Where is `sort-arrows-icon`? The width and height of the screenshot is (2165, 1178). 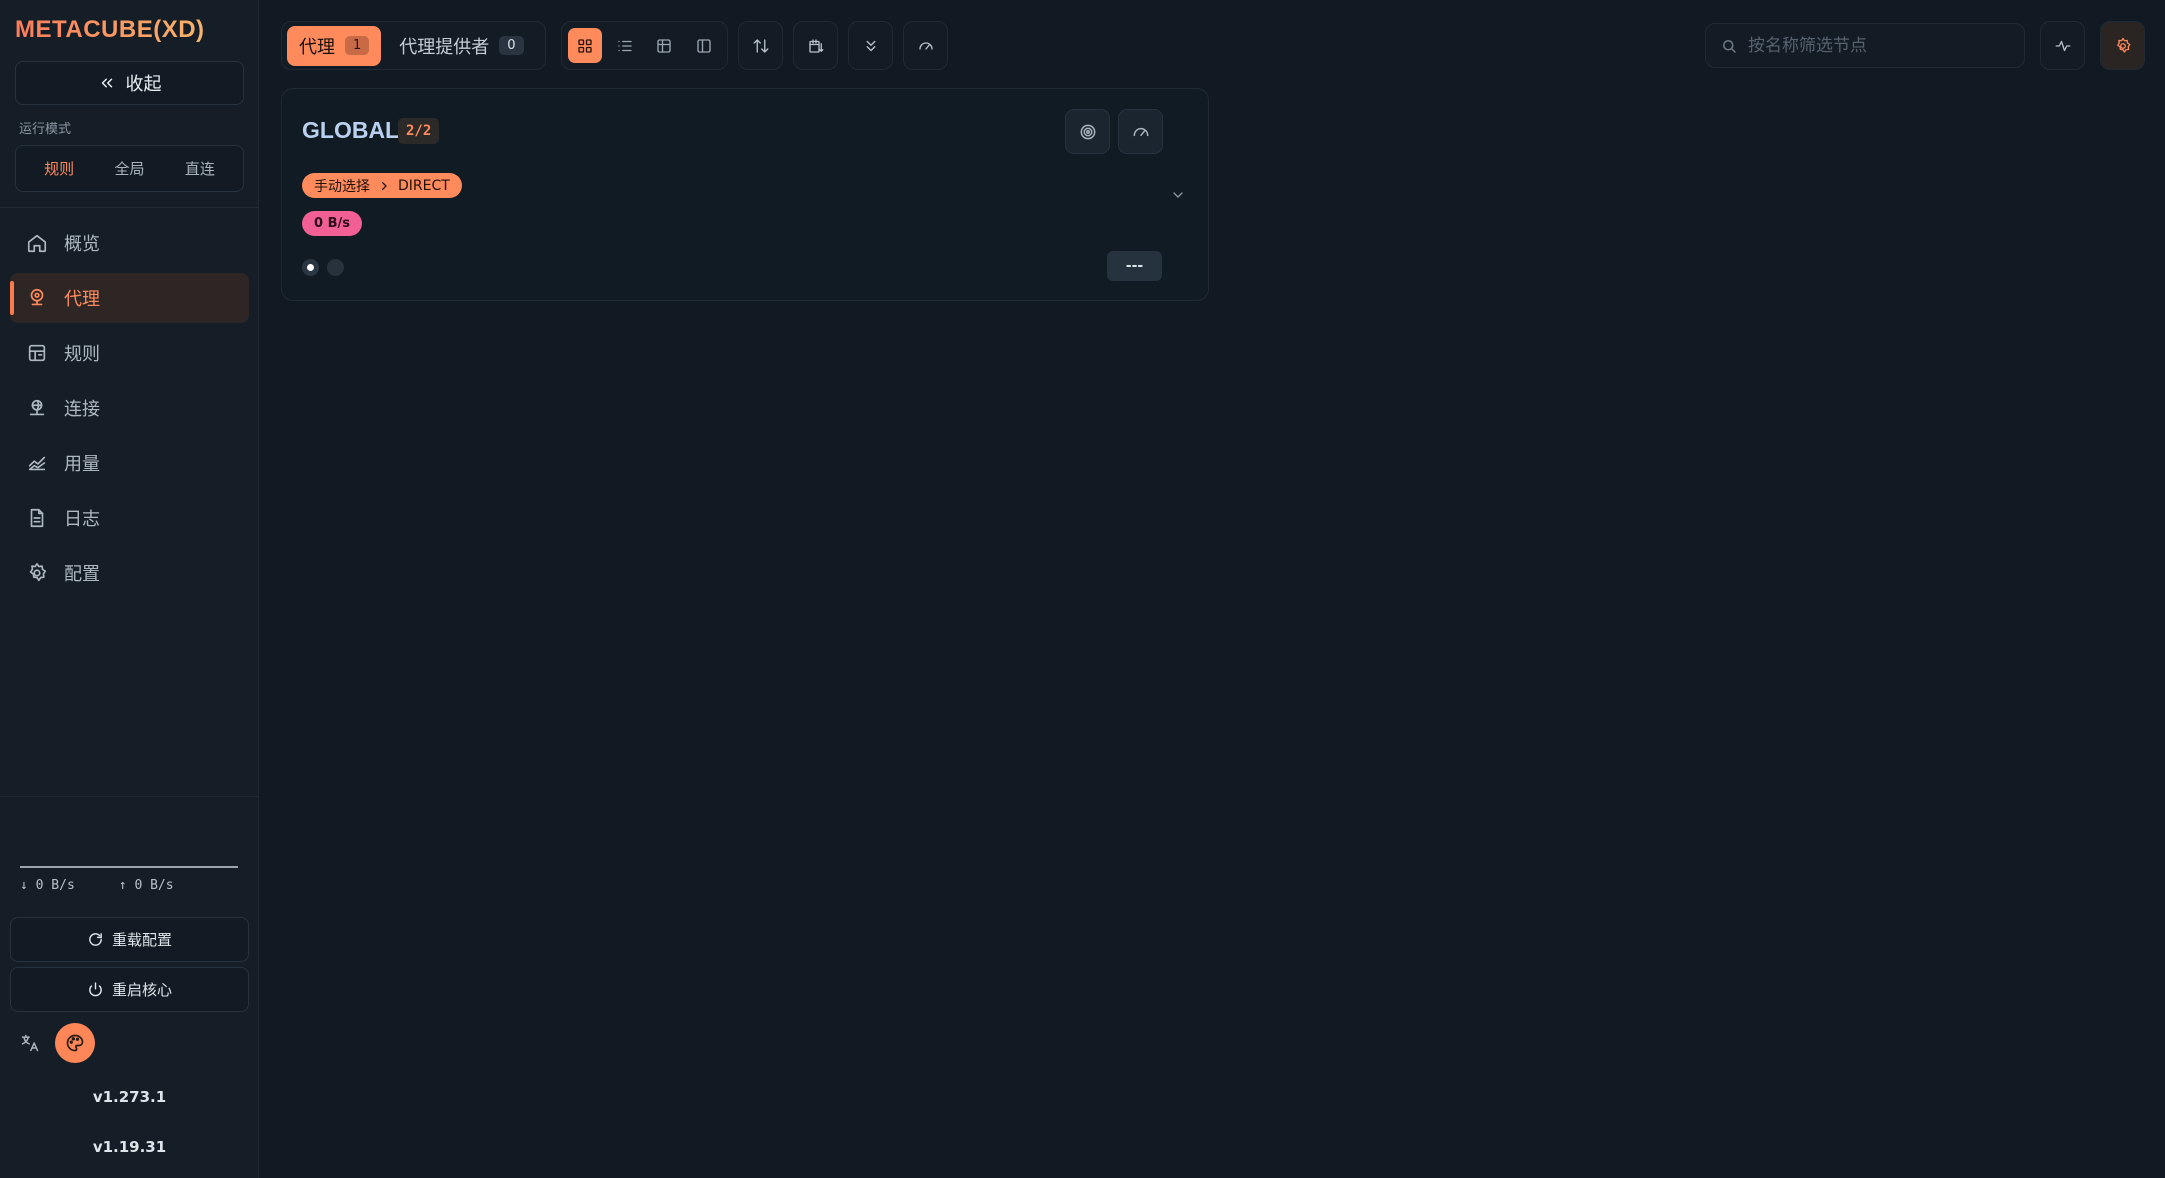
sort-arrows-icon is located at coordinates (760, 45).